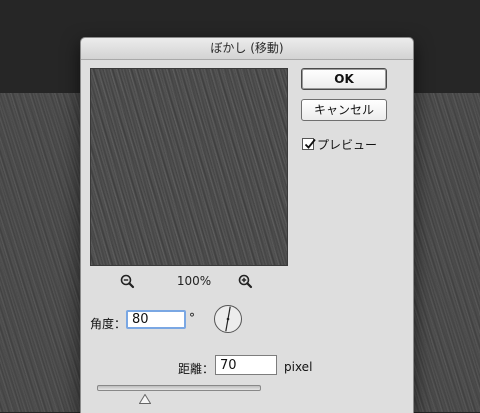  I want to click on zoom-in-icon, so click(246, 282).